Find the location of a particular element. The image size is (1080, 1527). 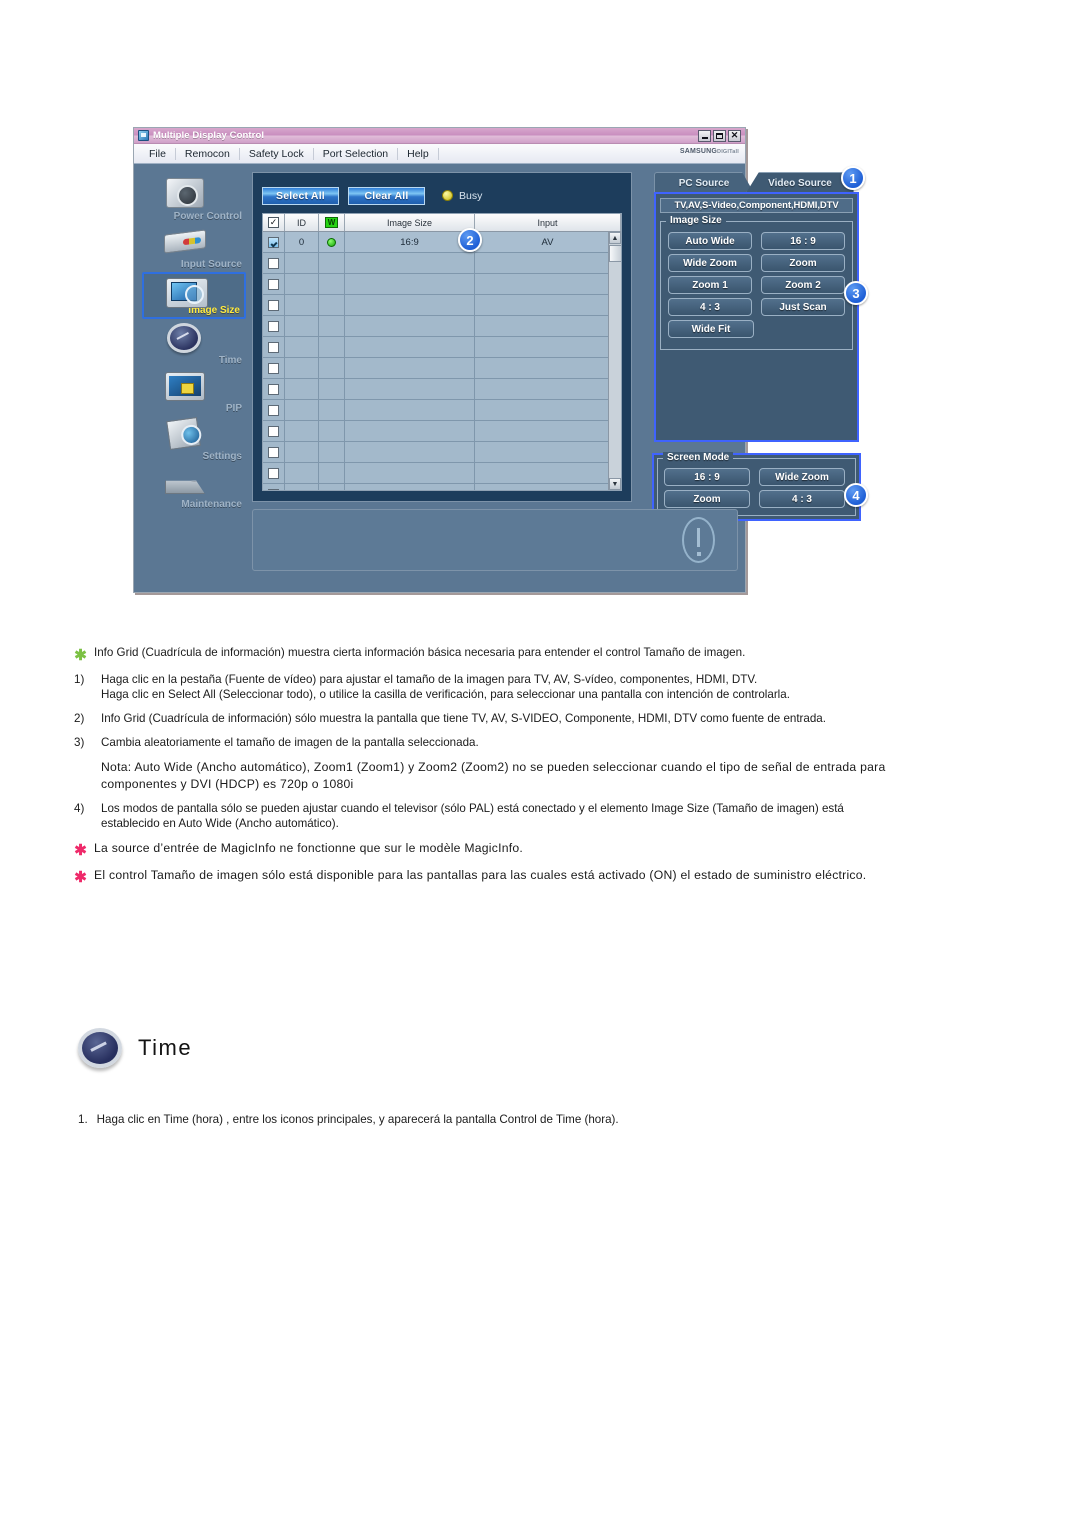

image-size-row: Auto Wide 16 : 9 is located at coordinates (756, 241).